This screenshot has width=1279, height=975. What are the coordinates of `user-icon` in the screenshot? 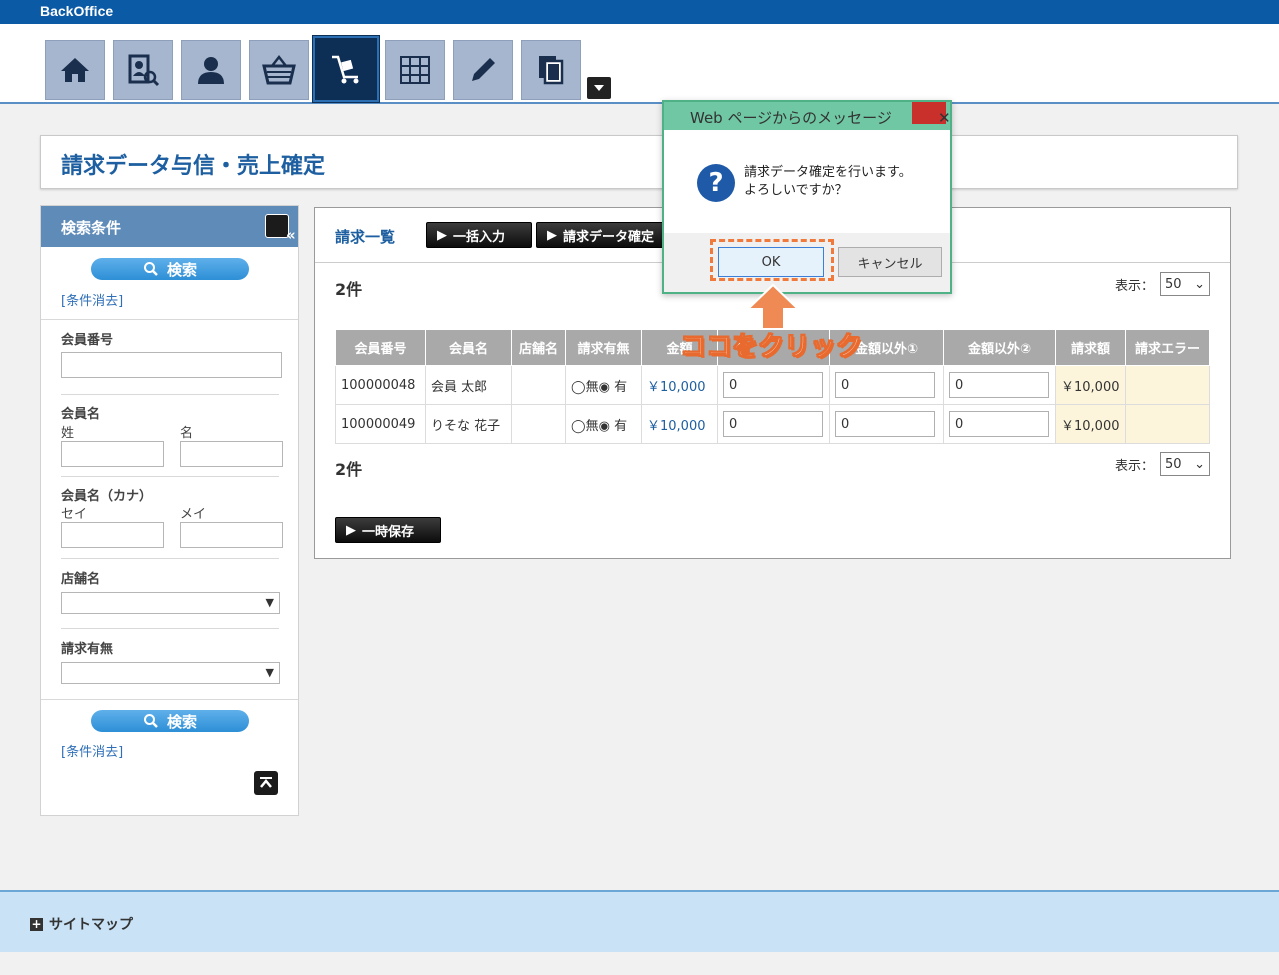 It's located at (211, 70).